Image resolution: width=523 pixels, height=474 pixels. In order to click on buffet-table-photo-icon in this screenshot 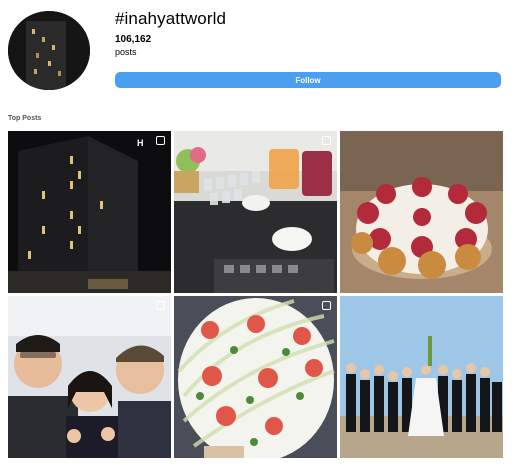, I will do `click(255, 212)`.